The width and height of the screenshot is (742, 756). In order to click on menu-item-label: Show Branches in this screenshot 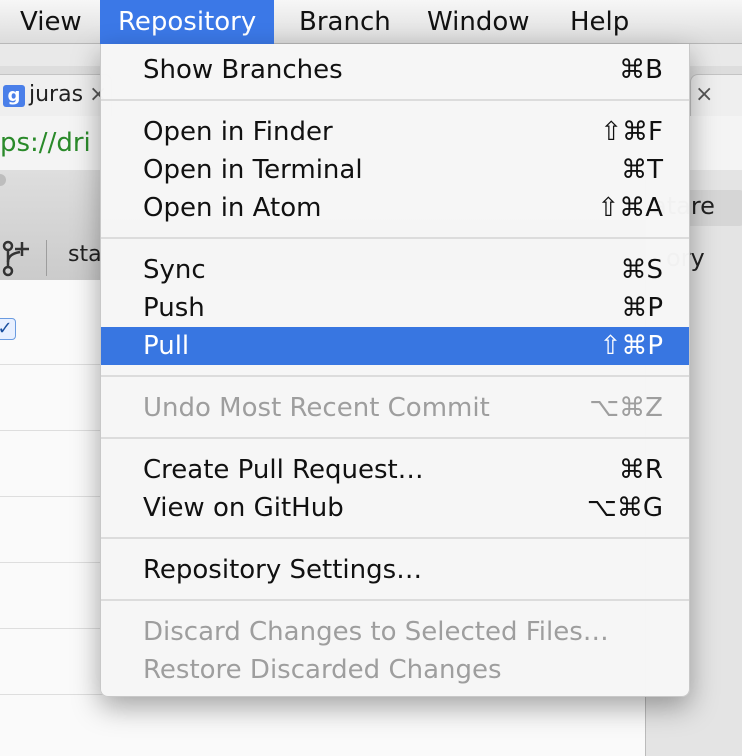, I will do `click(243, 70)`.